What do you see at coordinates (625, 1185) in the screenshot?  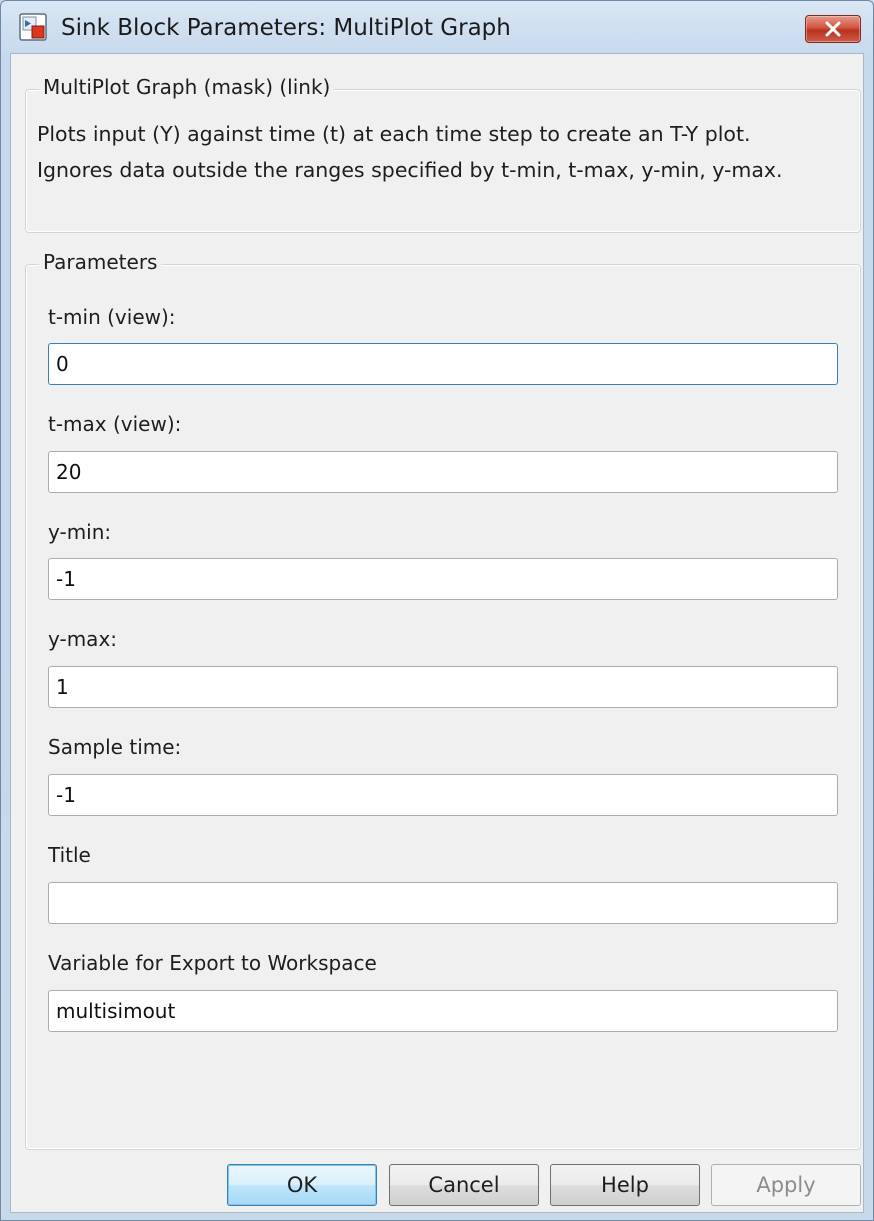 I see `help-button: Help` at bounding box center [625, 1185].